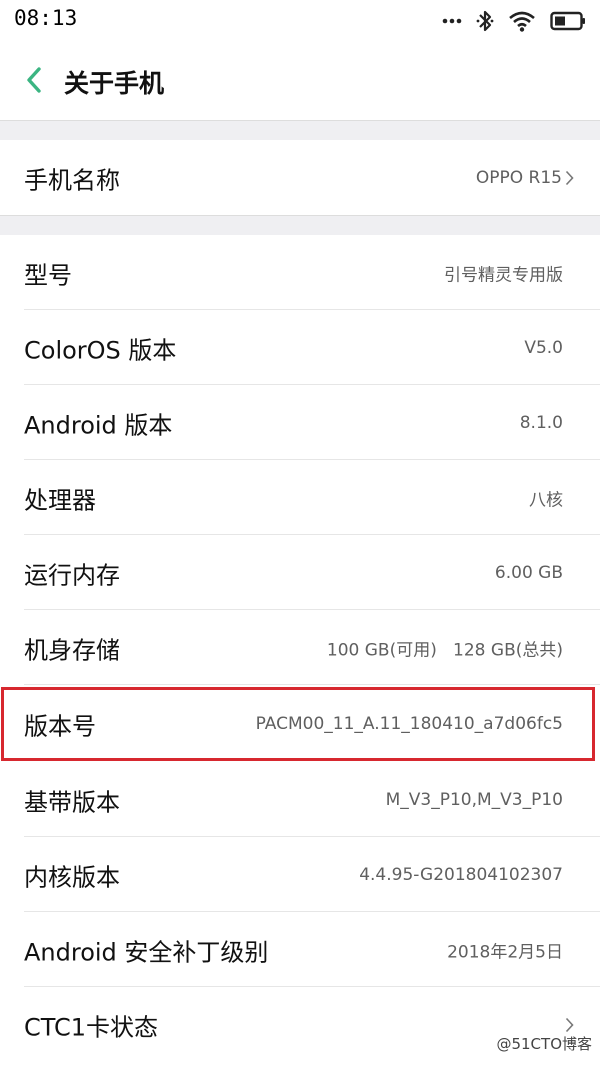  Describe the element at coordinates (300, 21) in the screenshot. I see `status-bar: 08:13` at that location.